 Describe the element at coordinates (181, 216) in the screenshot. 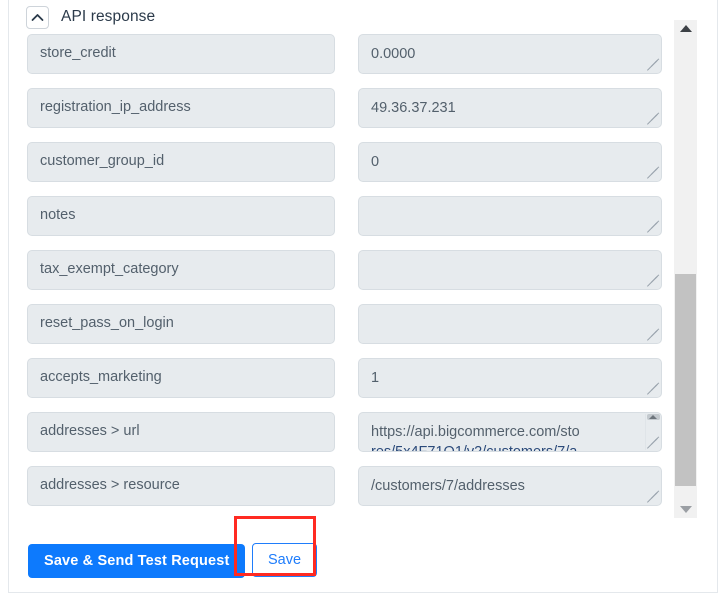

I see `field-key-input: notes` at that location.